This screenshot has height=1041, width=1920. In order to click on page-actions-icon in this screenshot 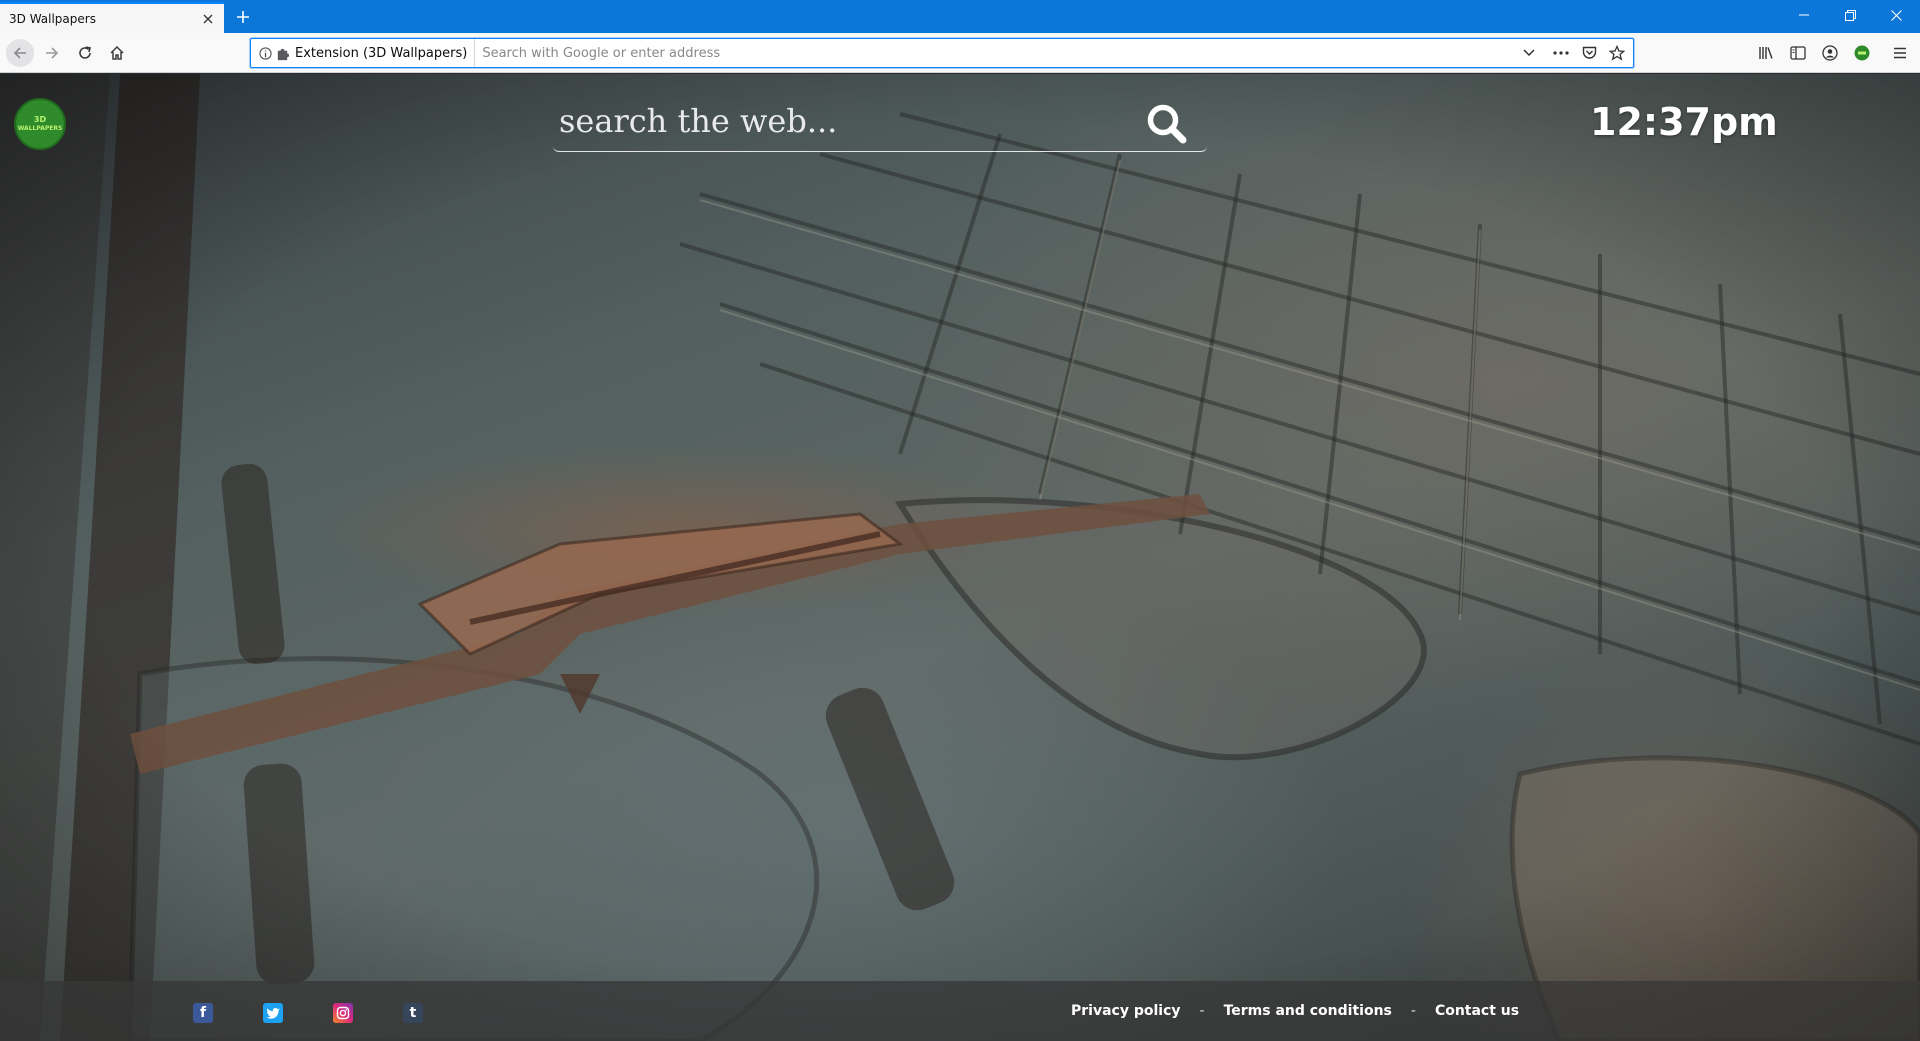, I will do `click(1561, 53)`.